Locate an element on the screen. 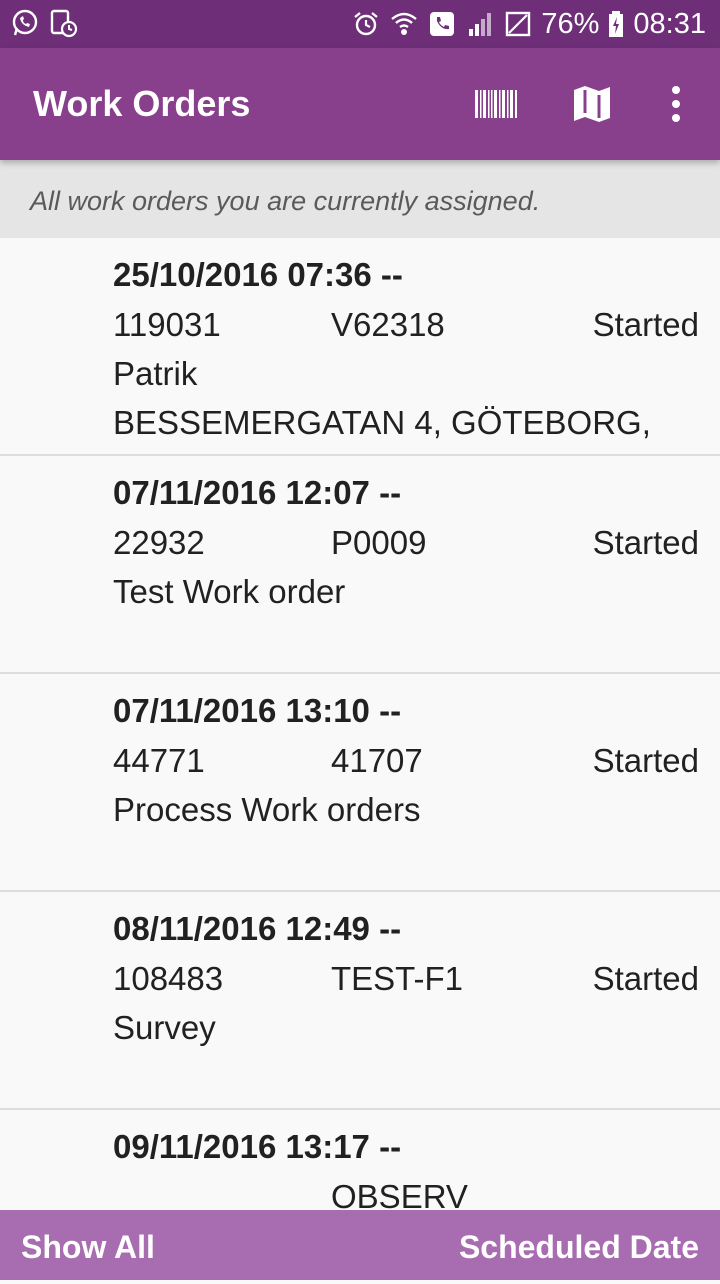  order-description: Test Work order is located at coordinates (229, 591).